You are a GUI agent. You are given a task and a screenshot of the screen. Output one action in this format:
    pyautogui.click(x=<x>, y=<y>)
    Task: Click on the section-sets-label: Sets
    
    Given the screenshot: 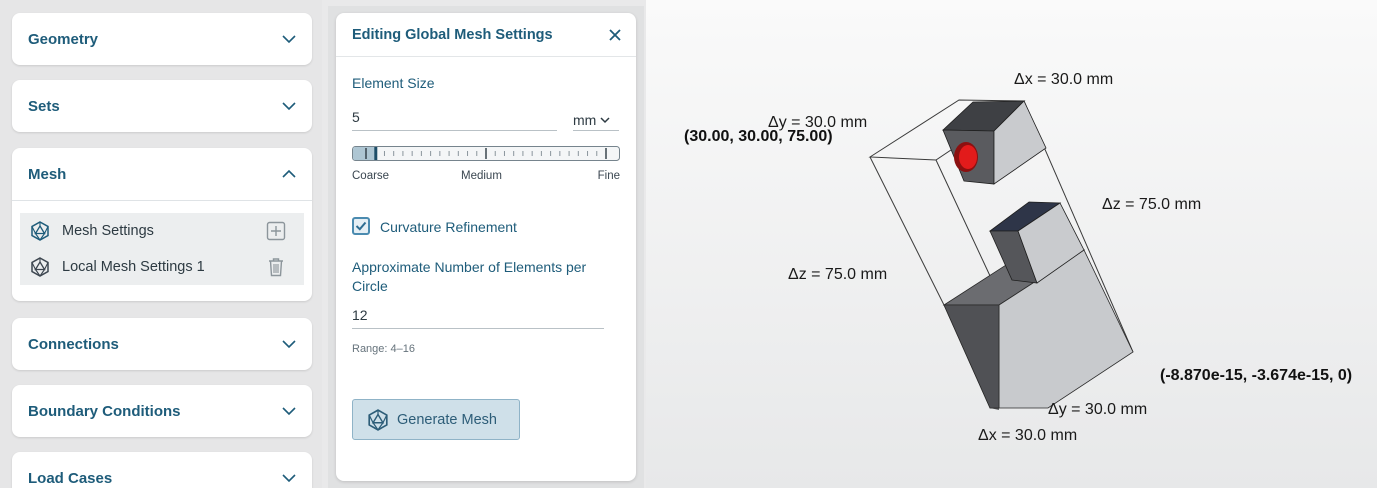 What is the action you would take?
    pyautogui.click(x=44, y=106)
    